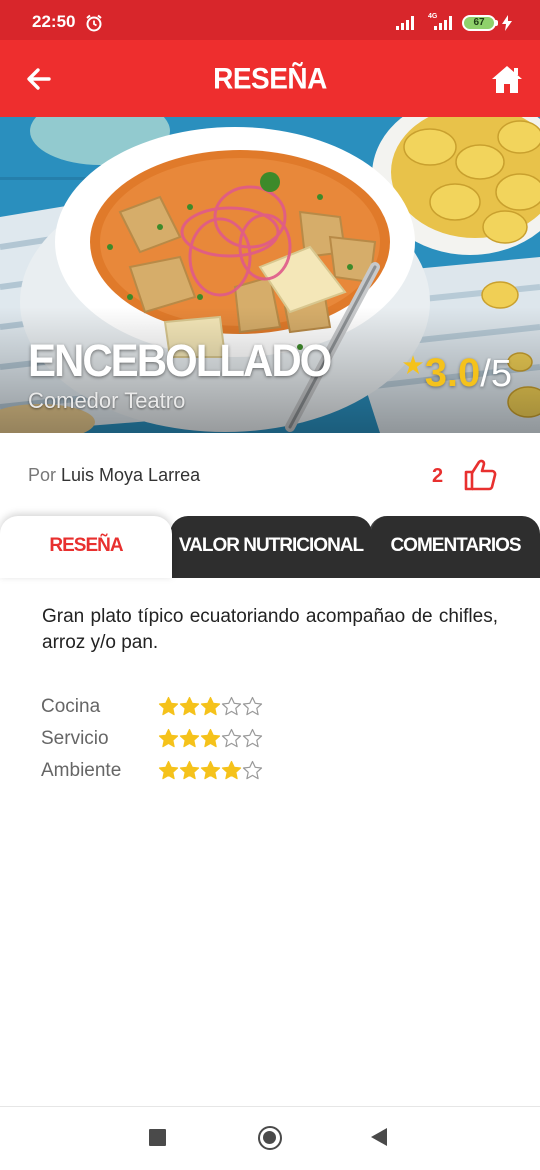 The height and width of the screenshot is (1170, 540). I want to click on alarm-icon, so click(94, 23).